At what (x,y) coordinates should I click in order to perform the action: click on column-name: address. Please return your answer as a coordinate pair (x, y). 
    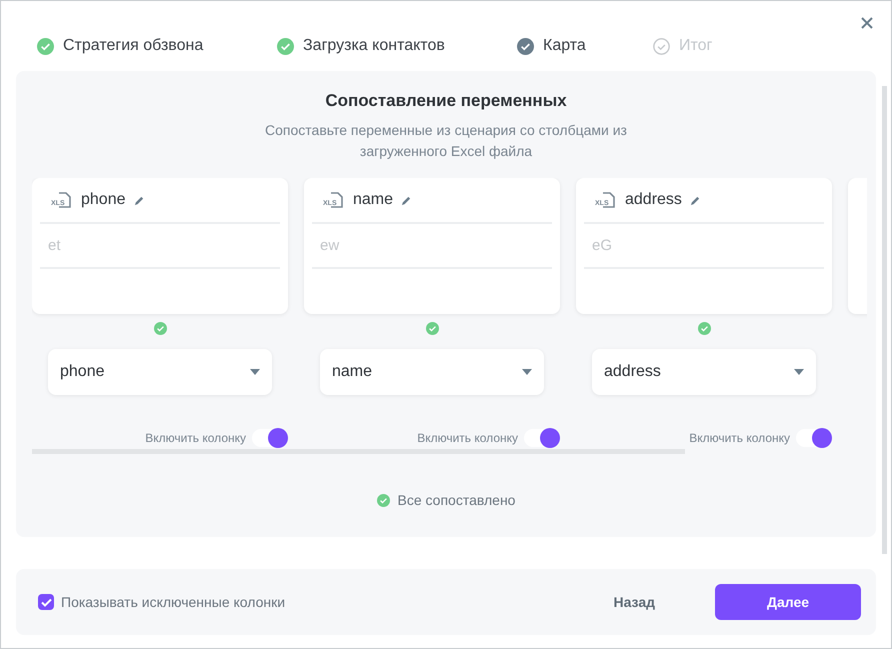
    Looking at the image, I should click on (653, 200).